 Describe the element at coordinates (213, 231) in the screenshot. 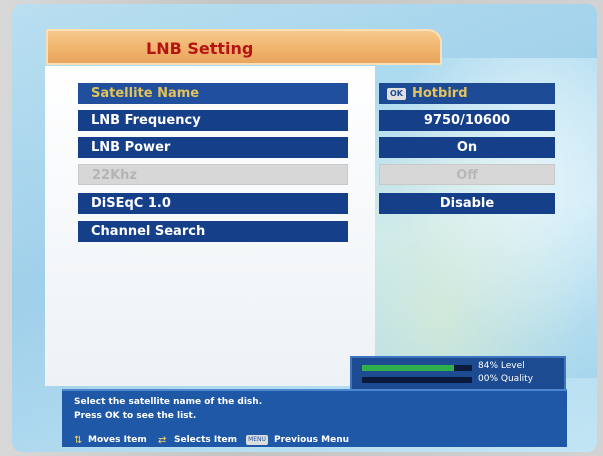

I see `menu-item-channel-search: Channel Search` at that location.